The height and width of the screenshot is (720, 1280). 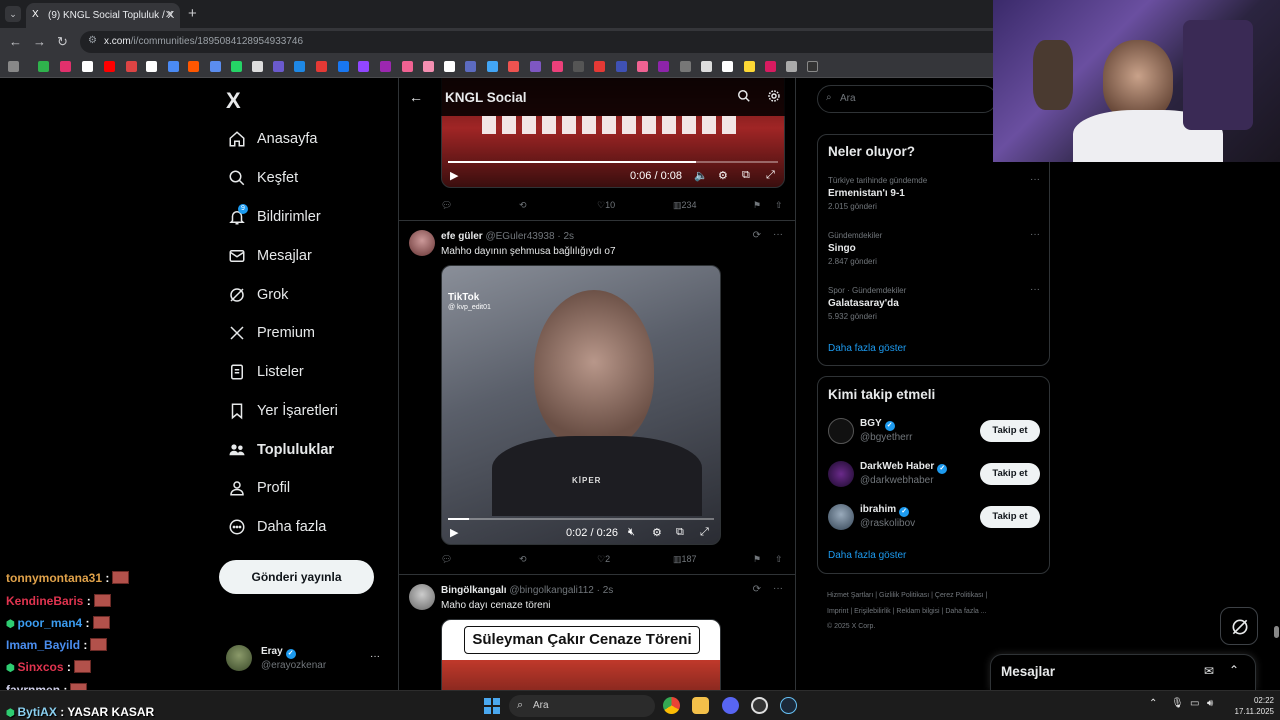 I want to click on x-logo-icon: X, so click(x=233, y=101).